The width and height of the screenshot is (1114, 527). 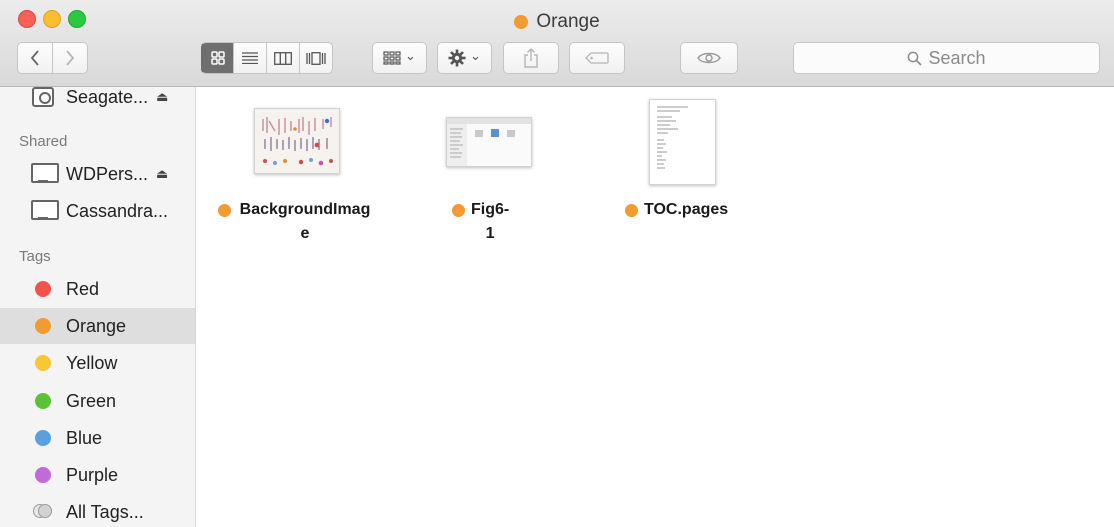 I want to click on title-tag-dot, so click(x=521, y=22).